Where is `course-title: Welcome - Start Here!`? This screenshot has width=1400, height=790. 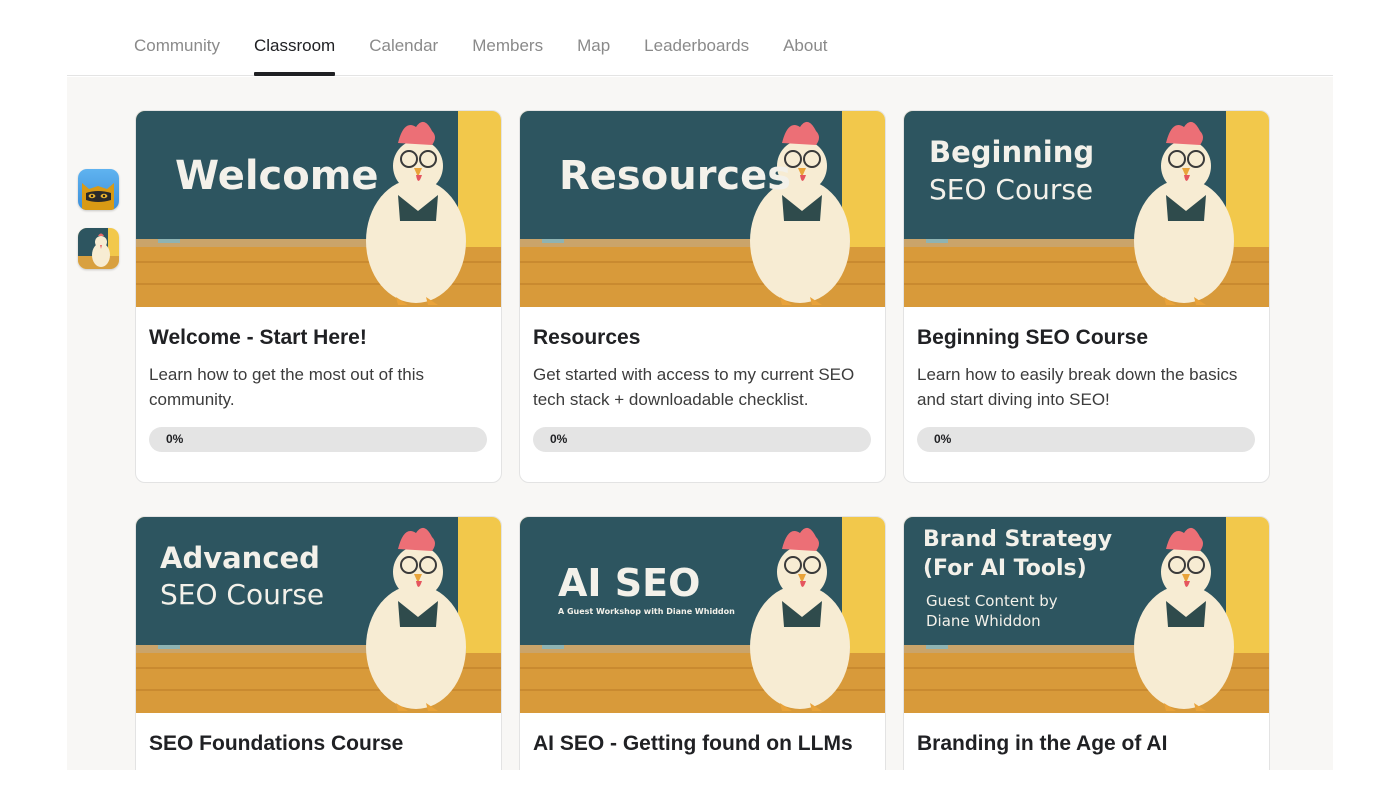
course-title: Welcome - Start Here! is located at coordinates (258, 337).